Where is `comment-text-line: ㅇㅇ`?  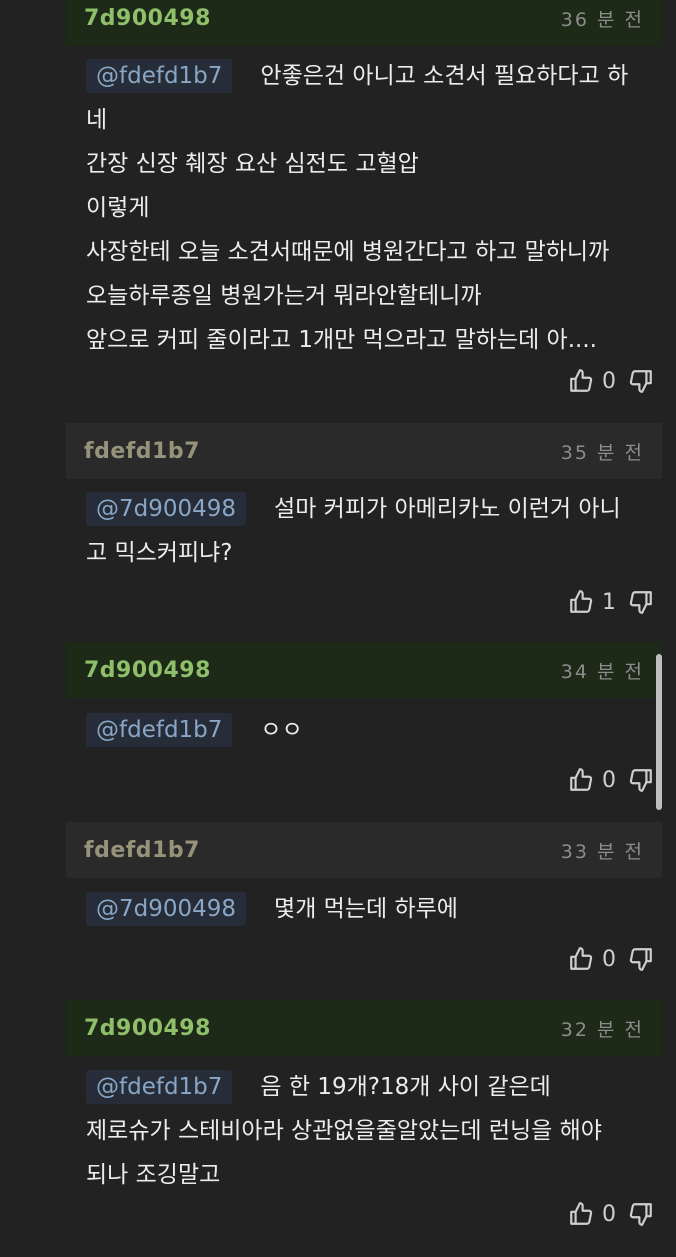 comment-text-line: ㅇㅇ is located at coordinates (281, 730).